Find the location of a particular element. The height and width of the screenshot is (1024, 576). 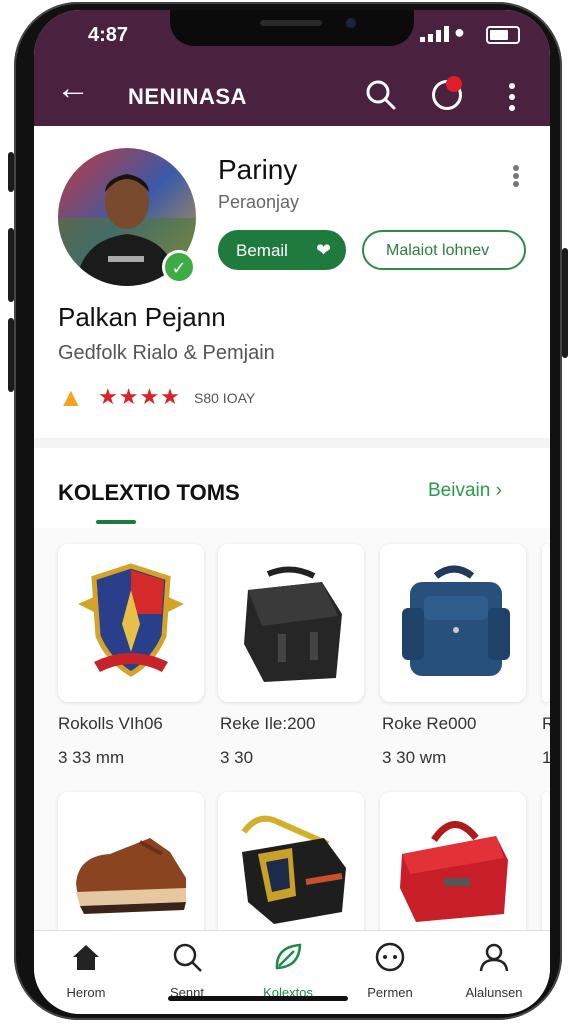

app-bar: ← NENINASA is located at coordinates (292, 92).